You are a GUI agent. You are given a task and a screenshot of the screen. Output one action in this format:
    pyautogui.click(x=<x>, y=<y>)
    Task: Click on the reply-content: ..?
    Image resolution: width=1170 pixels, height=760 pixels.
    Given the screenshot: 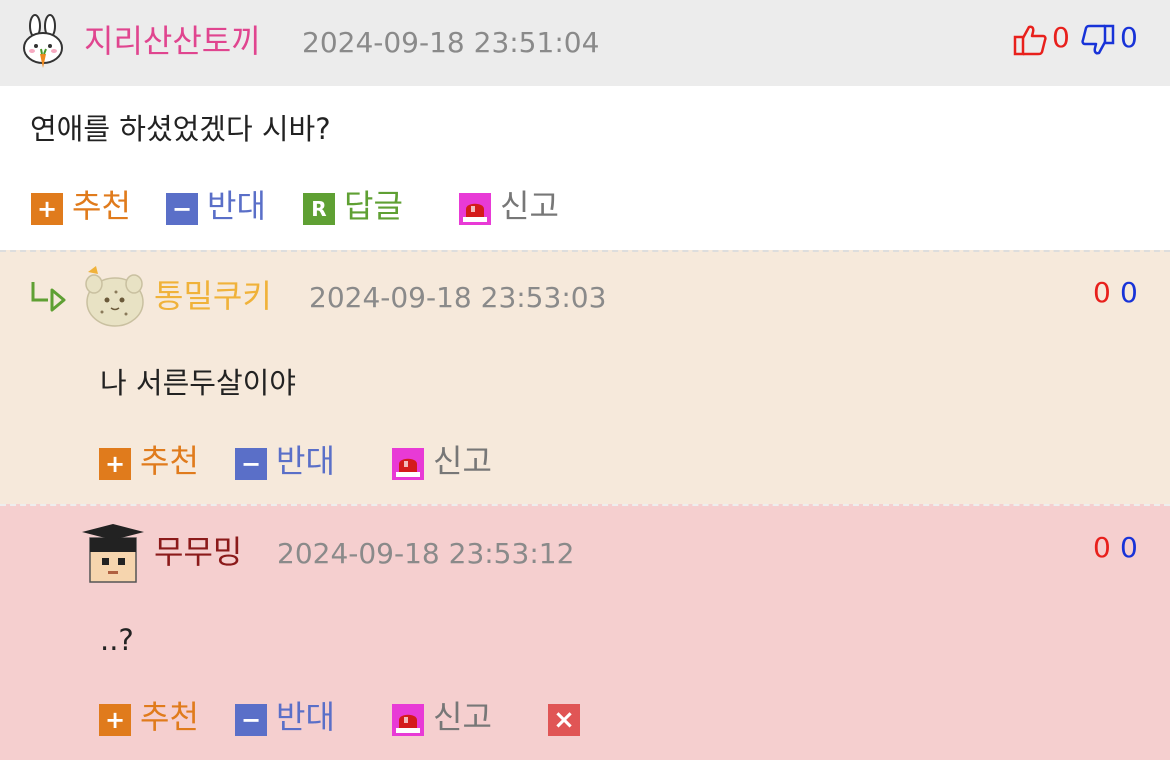 What is the action you would take?
    pyautogui.click(x=117, y=640)
    